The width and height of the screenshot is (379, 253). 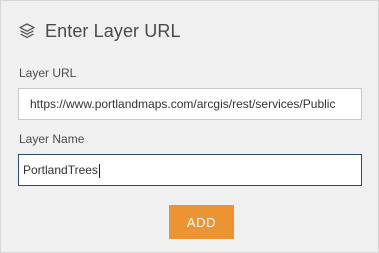 I want to click on page-title: Enter Layer URL, so click(x=113, y=30).